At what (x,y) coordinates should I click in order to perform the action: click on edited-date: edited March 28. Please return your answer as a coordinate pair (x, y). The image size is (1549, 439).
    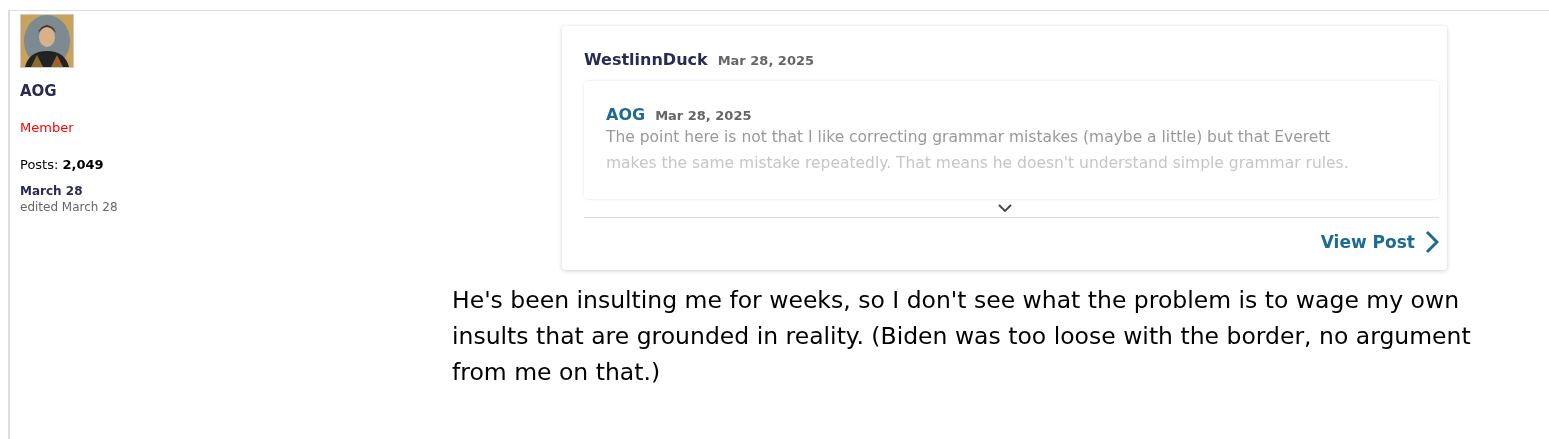
    Looking at the image, I should click on (69, 207).